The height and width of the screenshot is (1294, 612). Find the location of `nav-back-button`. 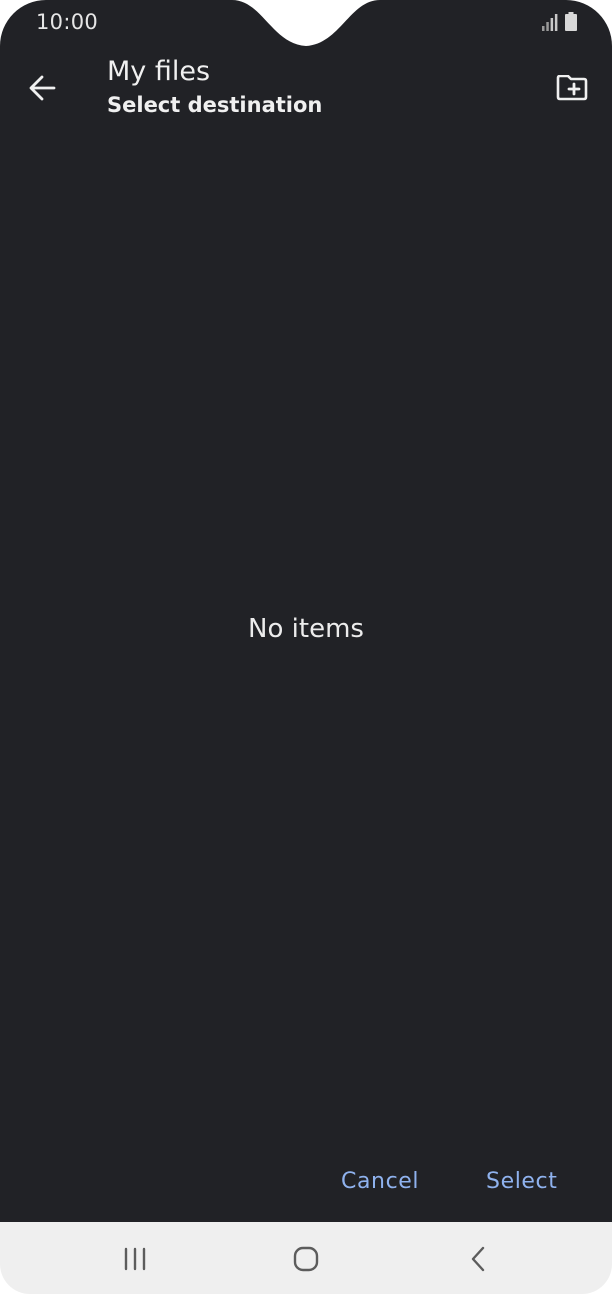

nav-back-button is located at coordinates (478, 1259).